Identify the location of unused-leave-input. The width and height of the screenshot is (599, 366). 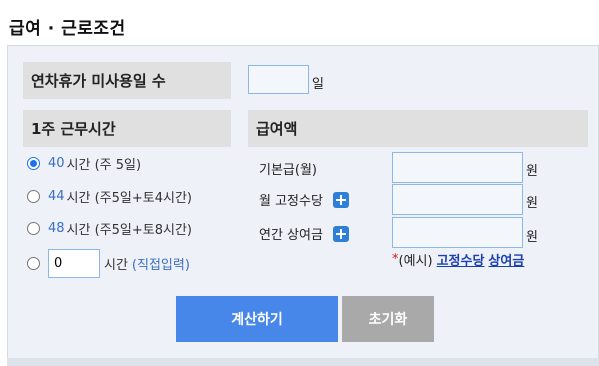
(278, 79).